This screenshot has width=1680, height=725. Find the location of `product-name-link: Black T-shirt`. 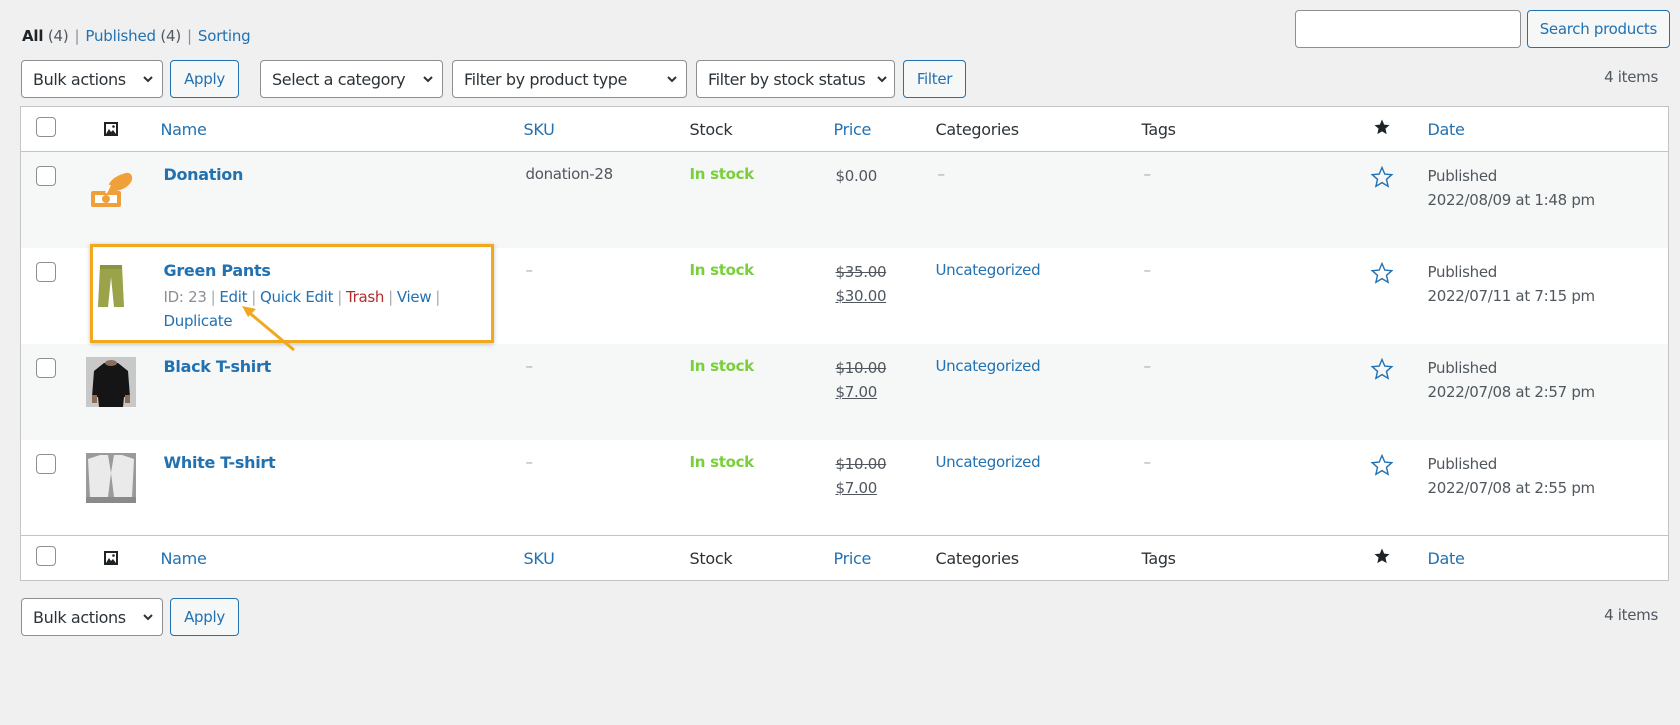

product-name-link: Black T-shirt is located at coordinates (218, 366).